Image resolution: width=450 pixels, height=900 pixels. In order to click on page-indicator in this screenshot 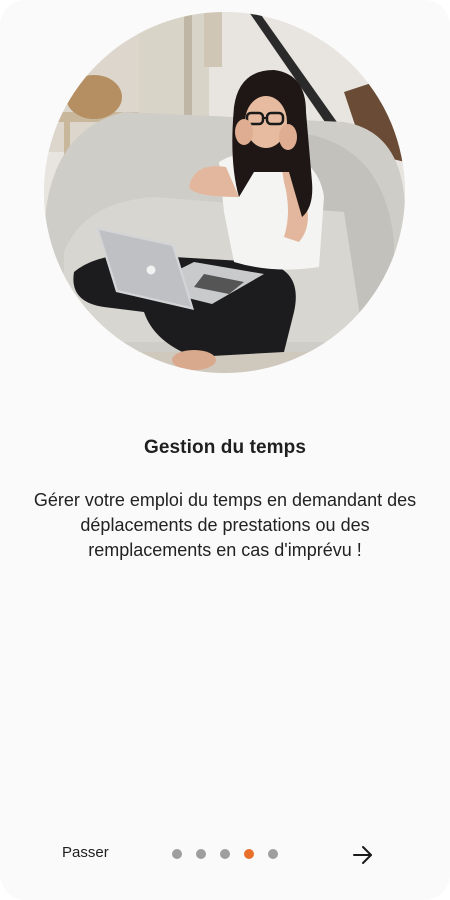, I will do `click(225, 854)`.